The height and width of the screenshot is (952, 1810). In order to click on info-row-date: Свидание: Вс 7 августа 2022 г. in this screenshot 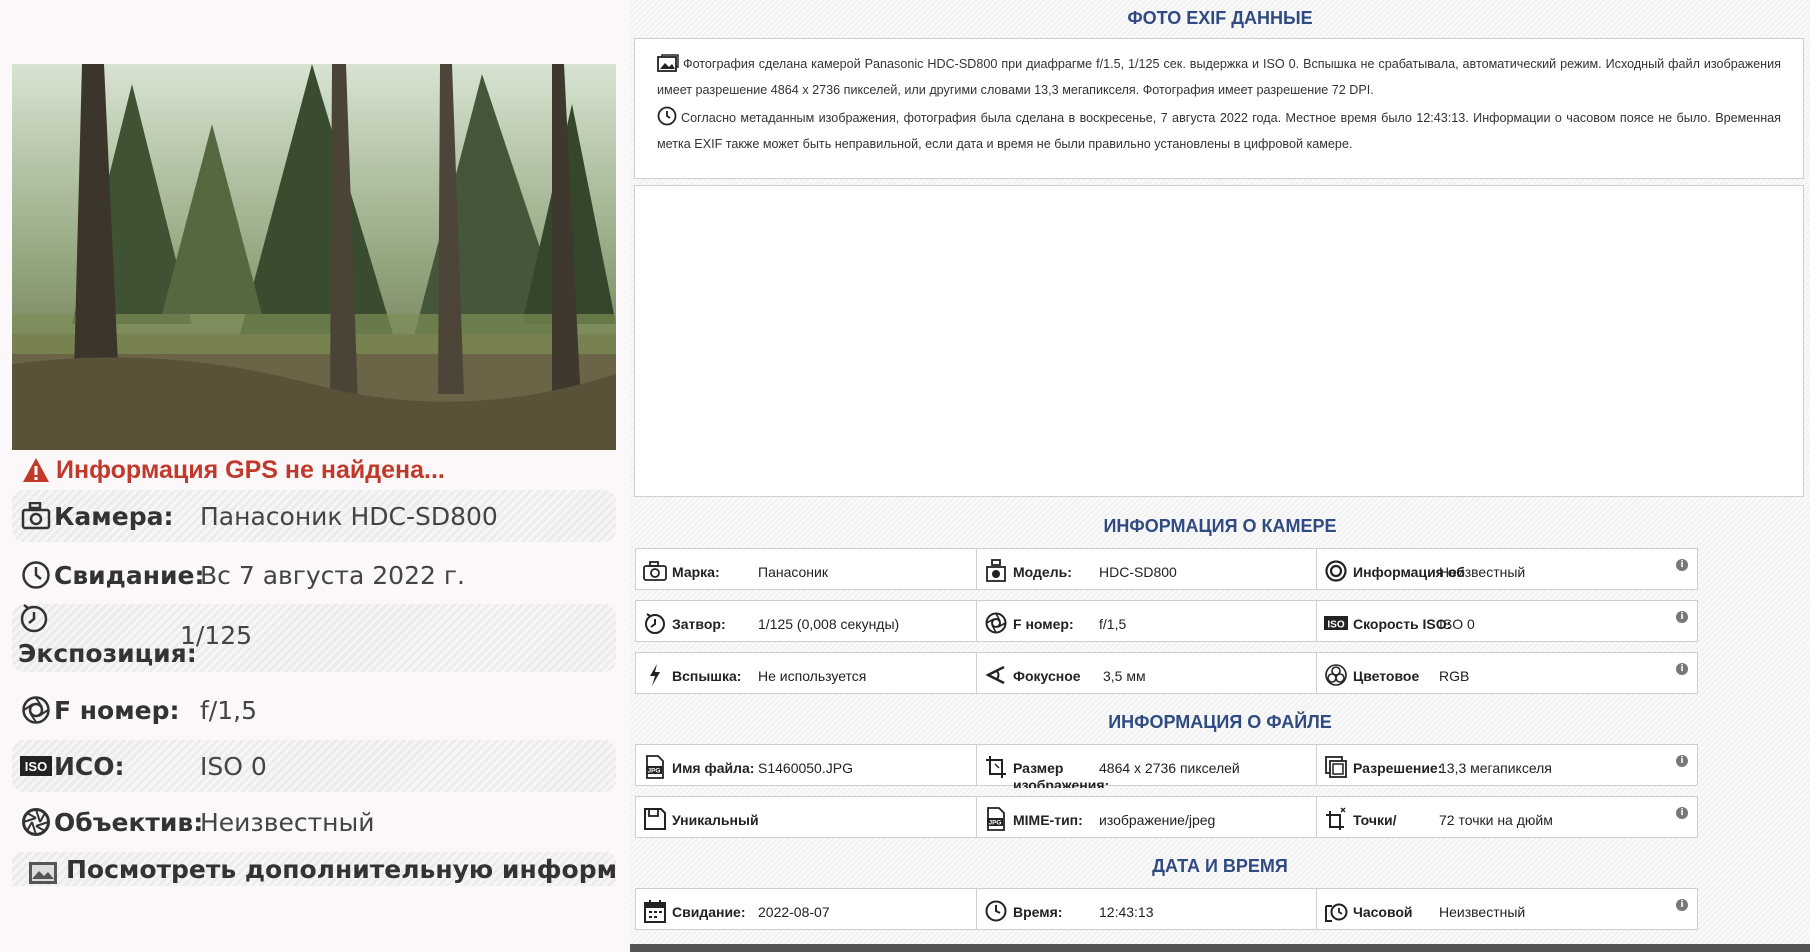, I will do `click(314, 575)`.